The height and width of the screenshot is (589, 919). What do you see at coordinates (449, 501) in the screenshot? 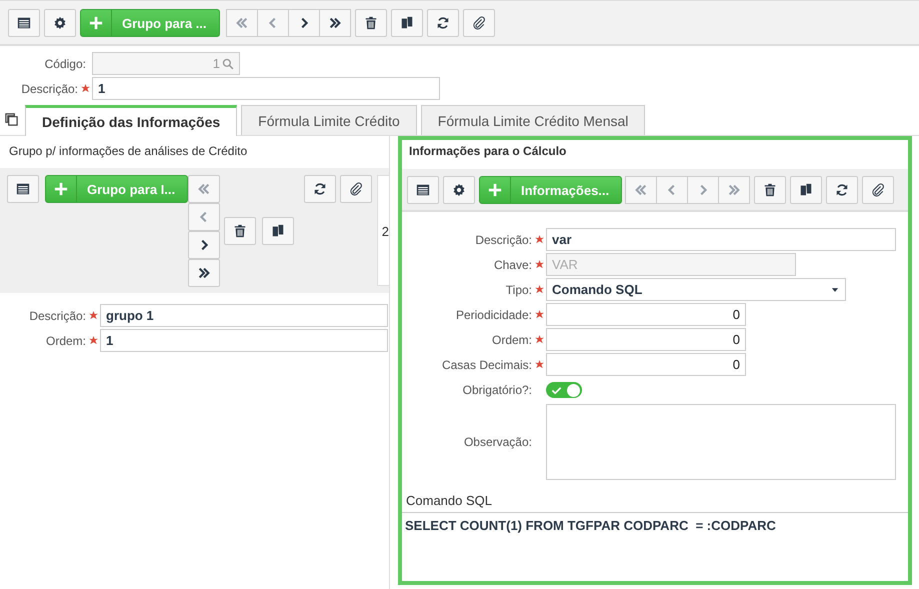
I see `field-label: Comando SQL` at bounding box center [449, 501].